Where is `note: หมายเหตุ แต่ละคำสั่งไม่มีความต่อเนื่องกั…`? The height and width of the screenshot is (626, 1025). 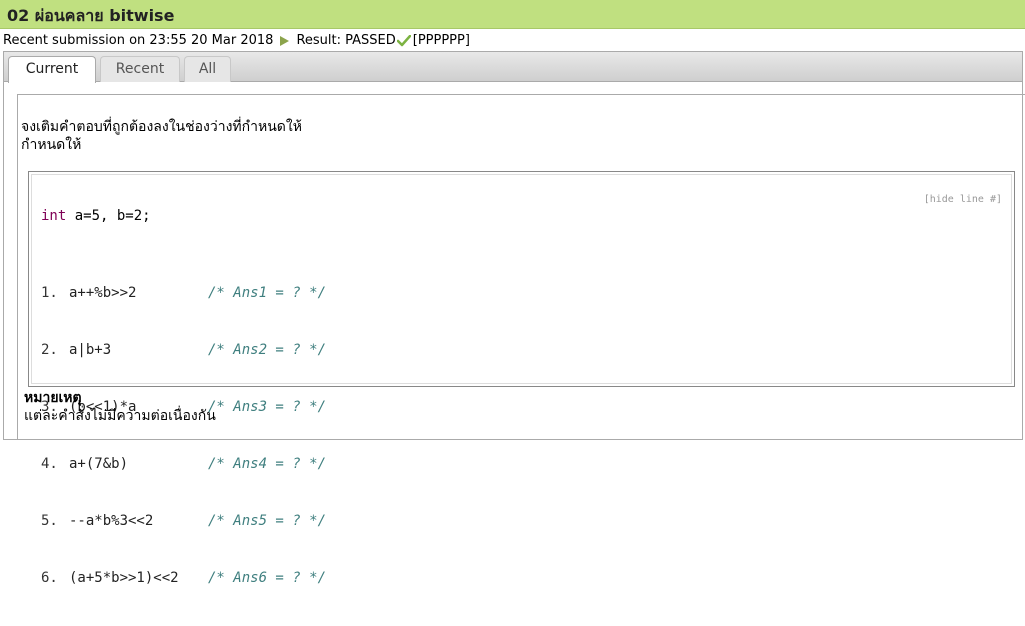 note: หมายเหตุ แต่ละคำสั่งไม่มีความต่อเนื่องกั… is located at coordinates (120, 407).